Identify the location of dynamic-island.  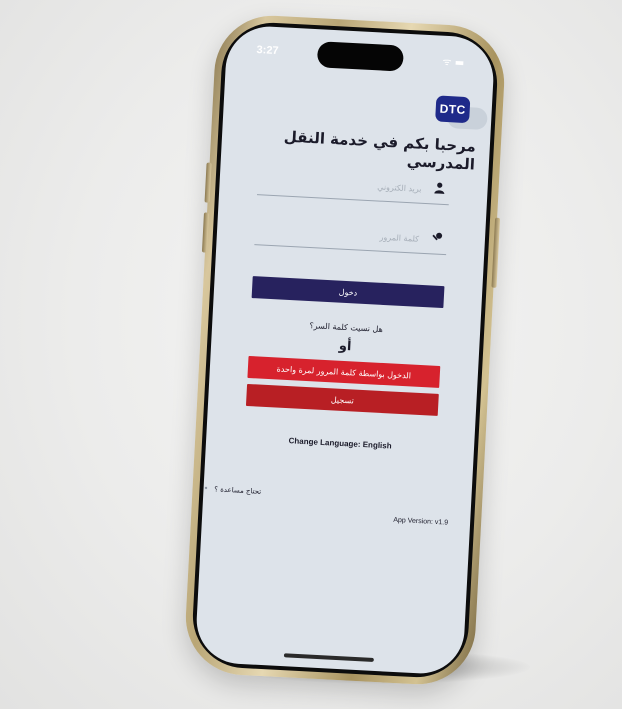
(360, 56).